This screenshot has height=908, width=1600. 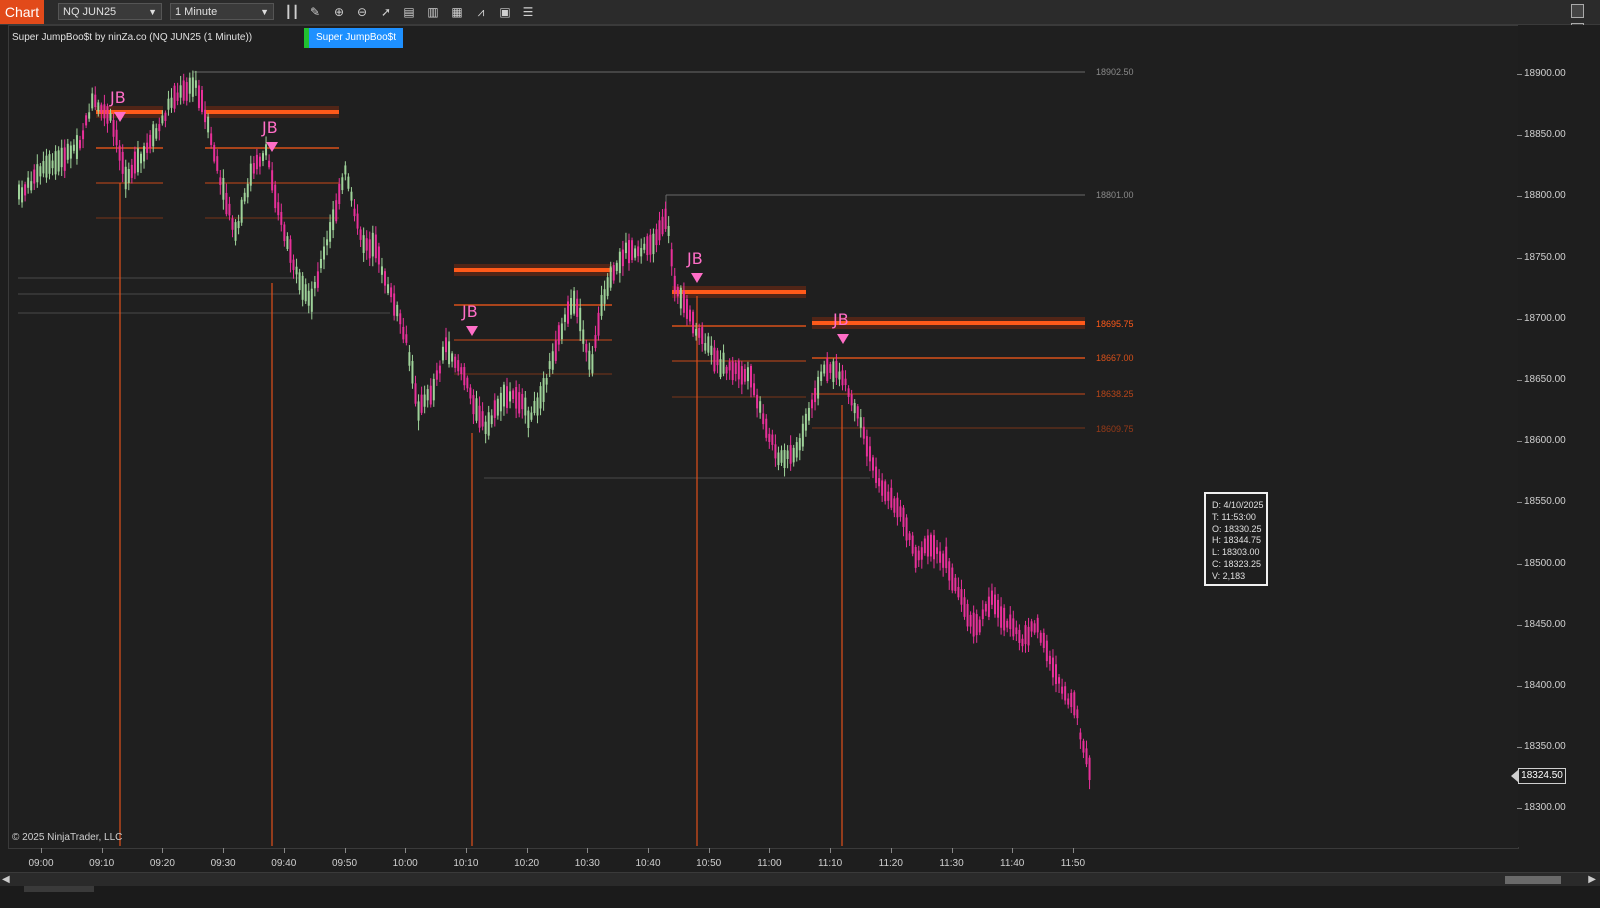 What do you see at coordinates (1115, 72) in the screenshot?
I see `level-label: 18902.50` at bounding box center [1115, 72].